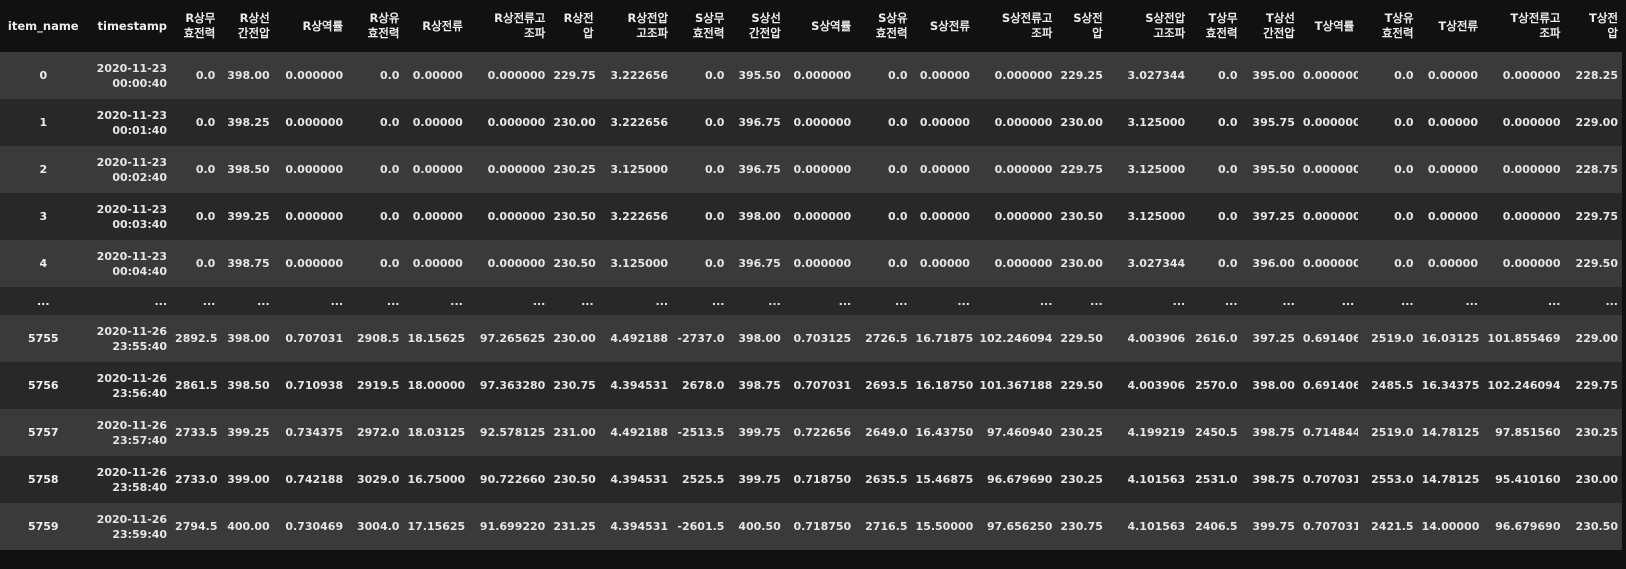 The height and width of the screenshot is (569, 1626). I want to click on table-cell: 2450.5, so click(1215, 432).